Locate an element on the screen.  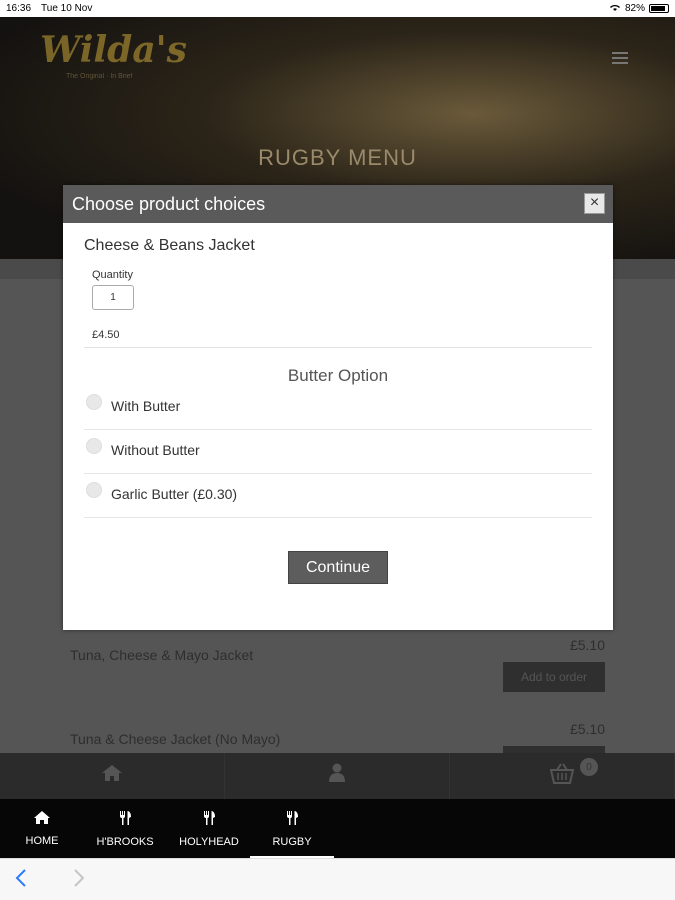
back-chevron-icon is located at coordinates (21, 881).